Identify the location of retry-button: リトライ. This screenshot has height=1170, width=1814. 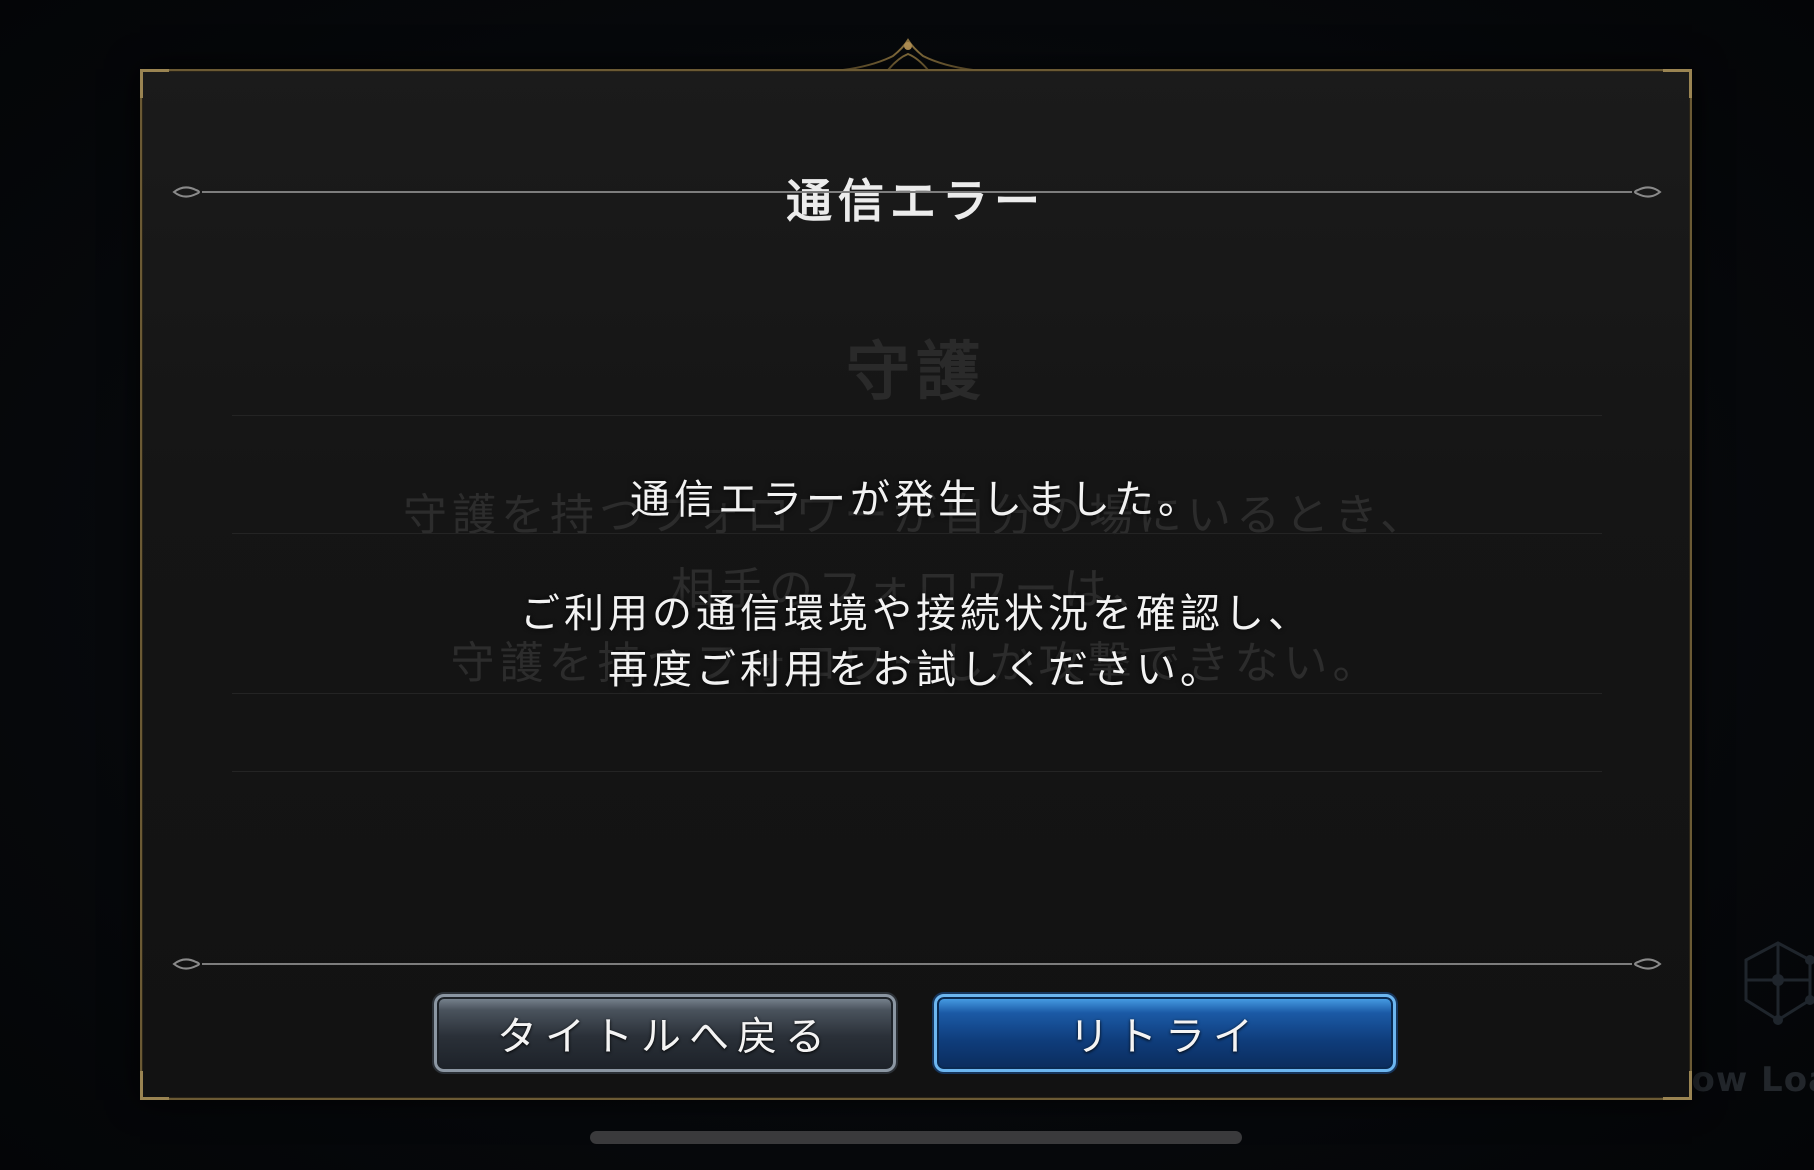
(1165, 1033).